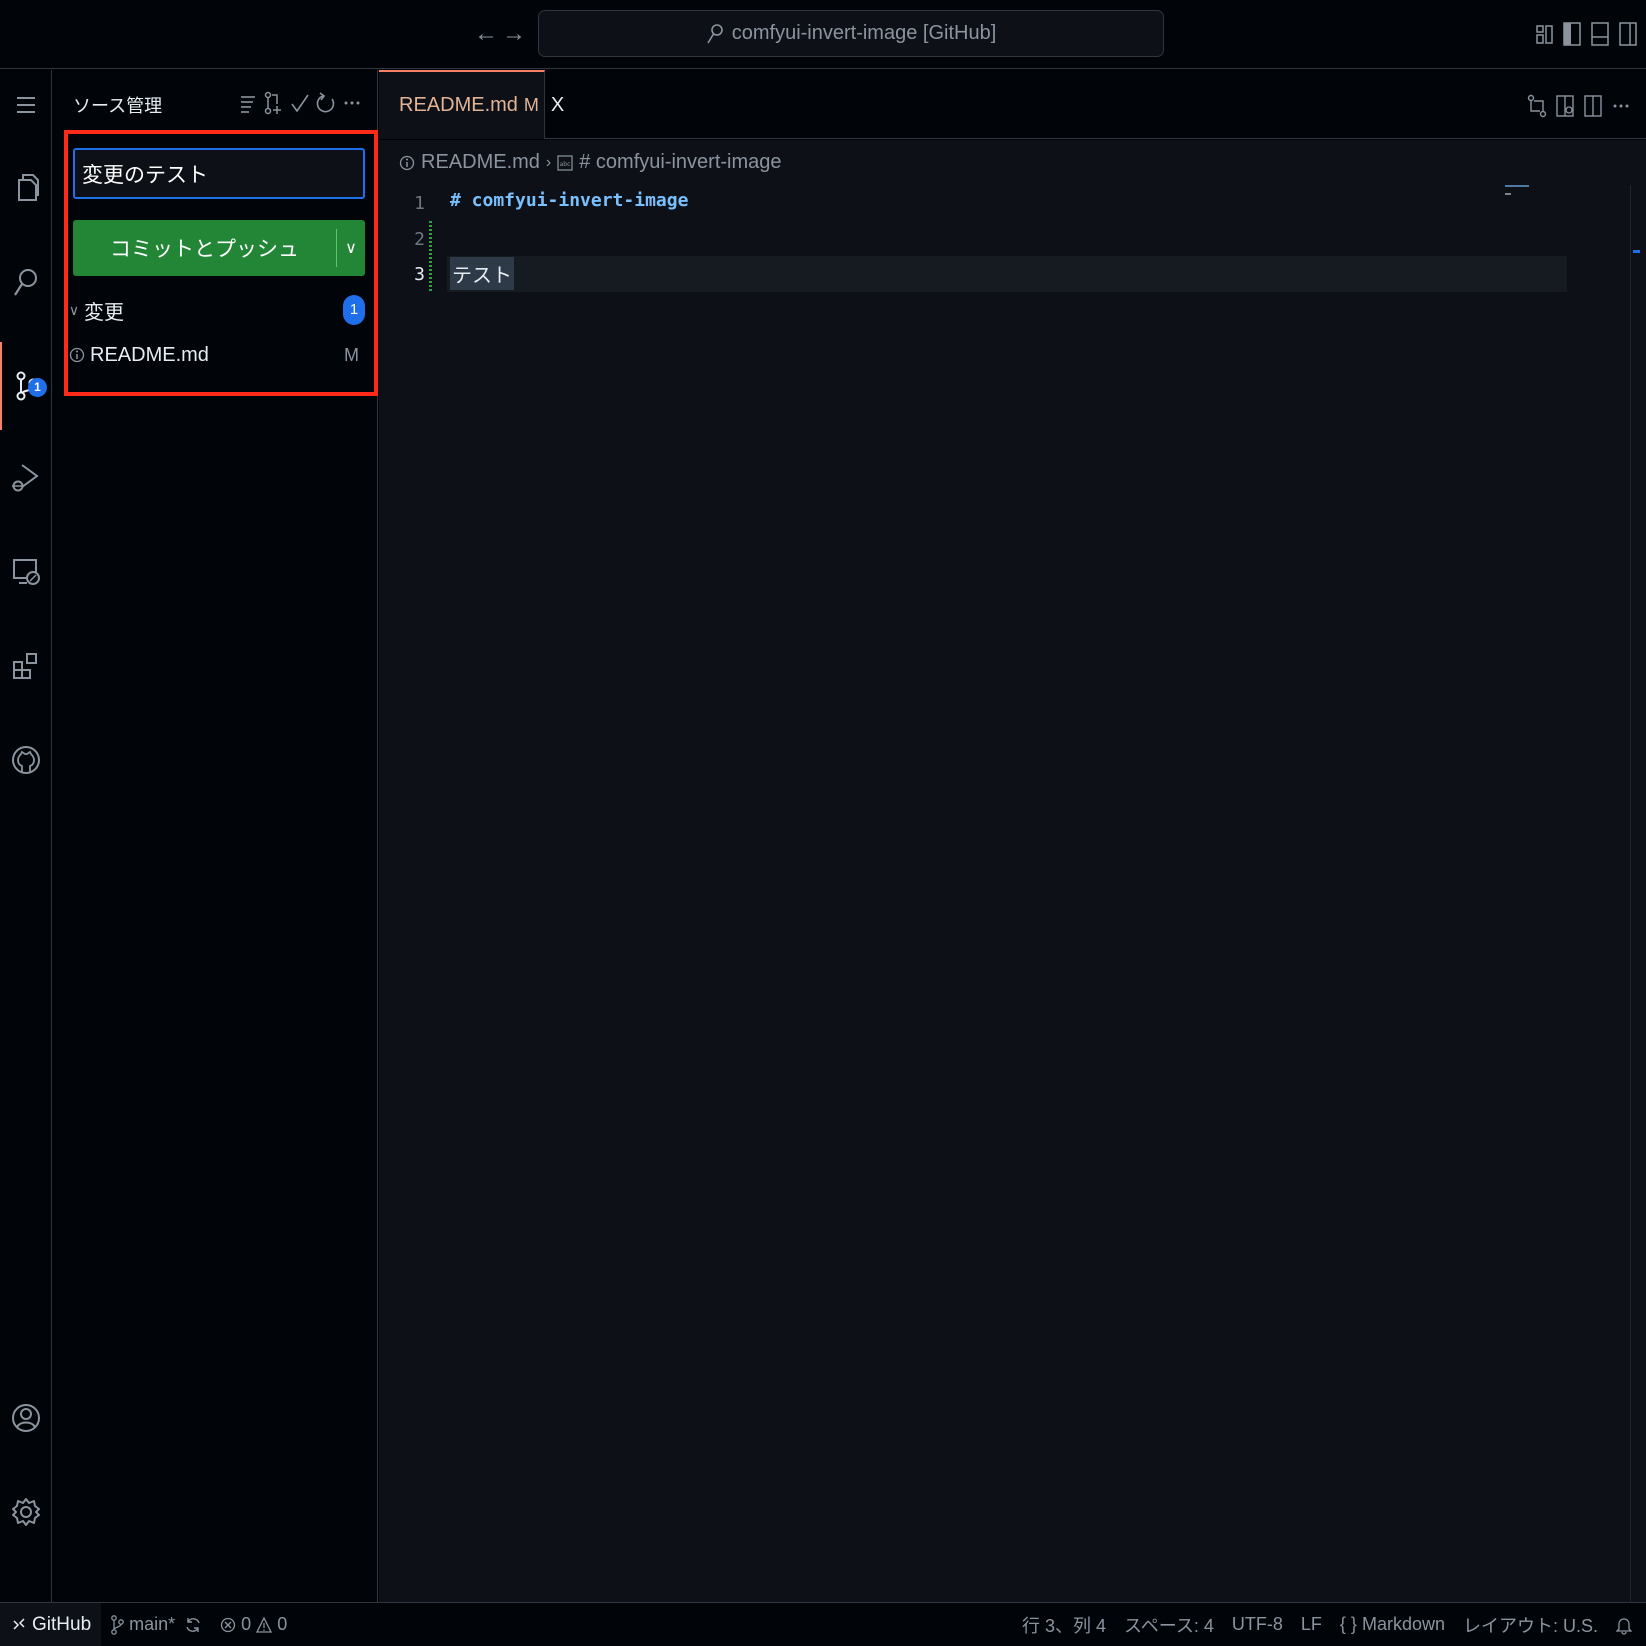  I want to click on warning-count: 0, so click(282, 1624).